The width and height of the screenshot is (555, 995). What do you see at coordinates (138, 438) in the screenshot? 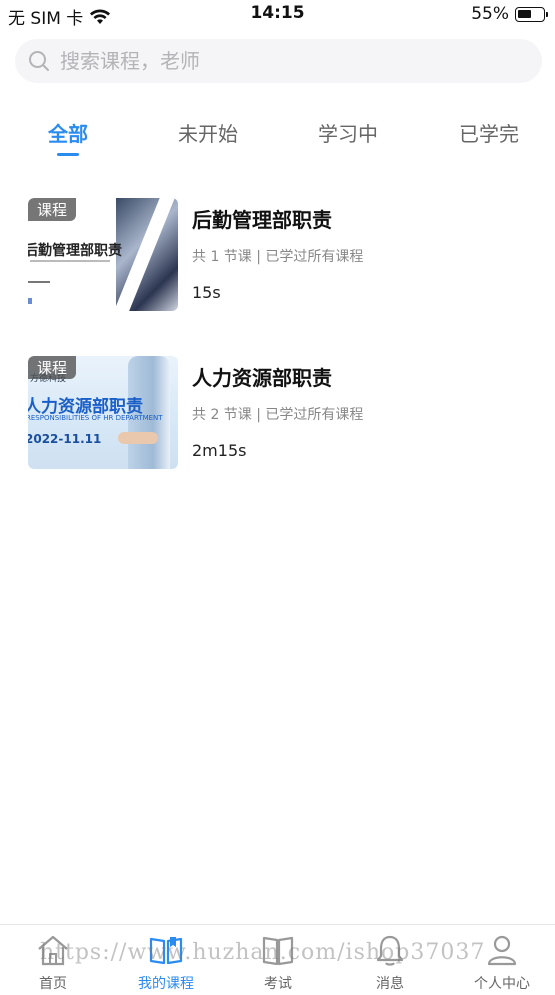
I see `thumbnail-decoration` at bounding box center [138, 438].